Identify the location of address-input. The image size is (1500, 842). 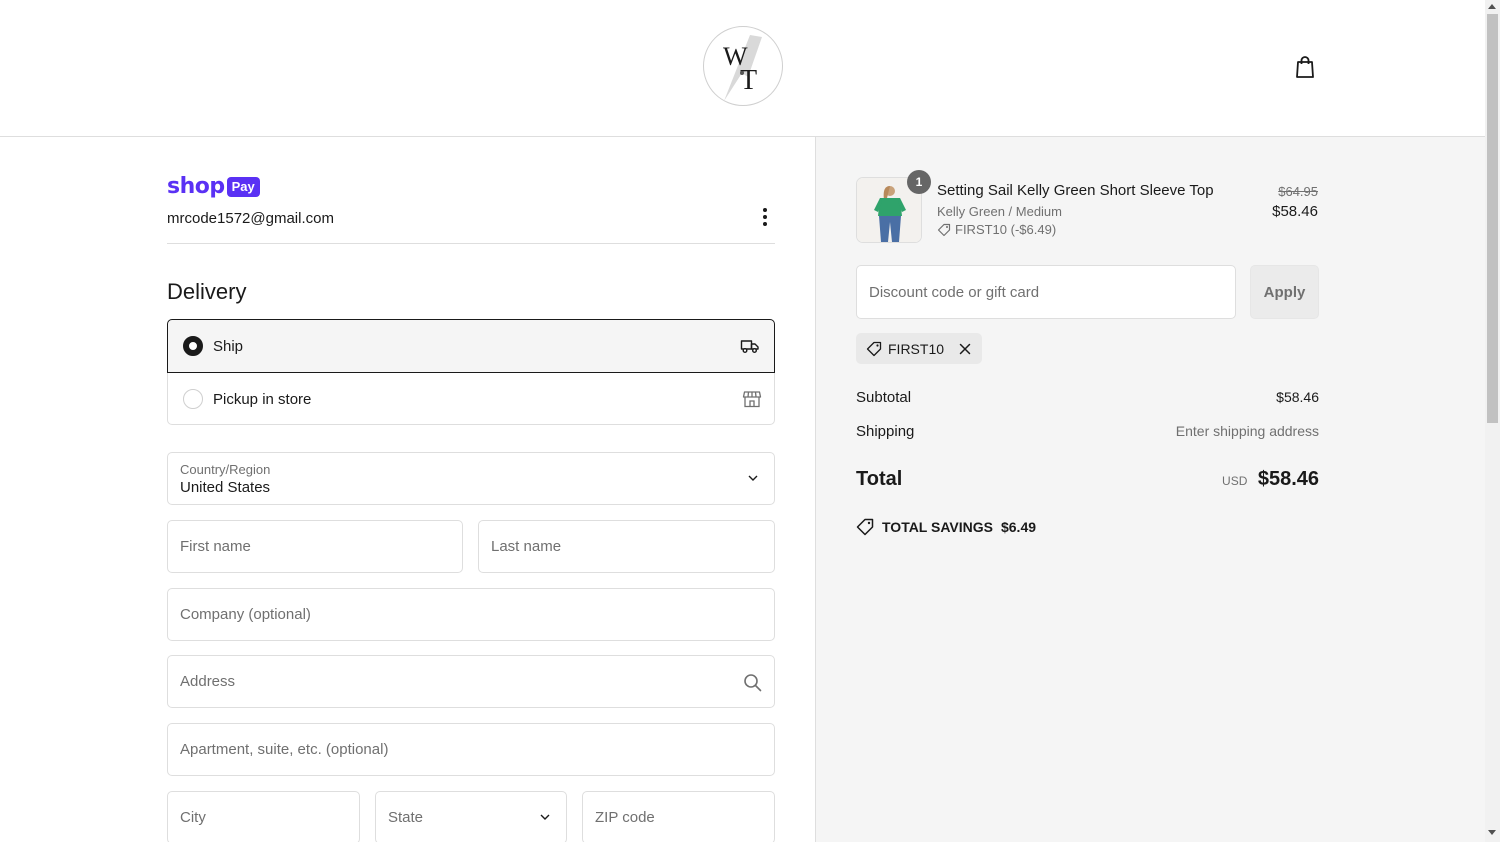
(471, 681).